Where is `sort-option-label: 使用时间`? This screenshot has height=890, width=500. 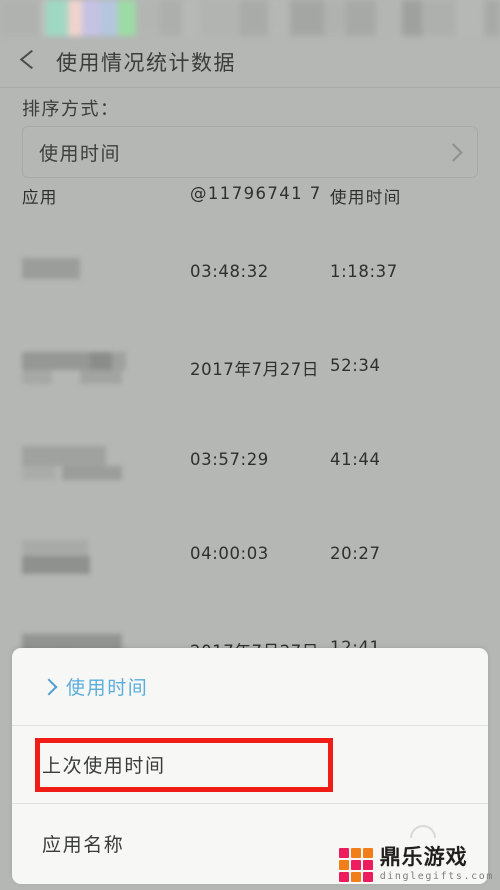 sort-option-label: 使用时间 is located at coordinates (107, 688).